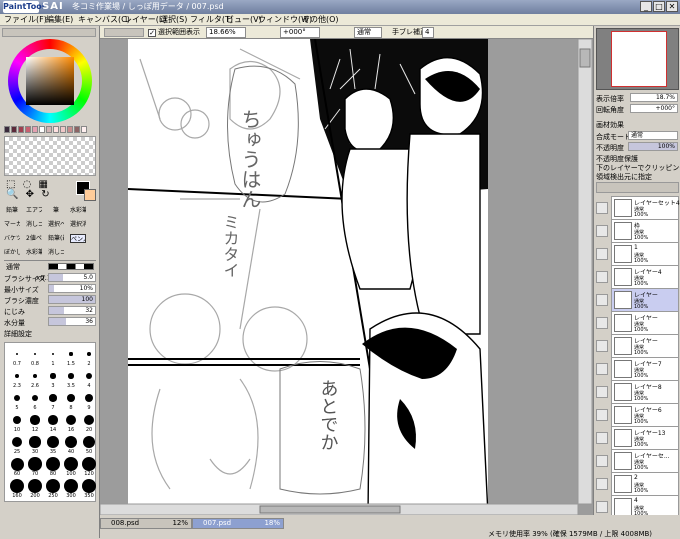 This screenshot has width=680, height=539. What do you see at coordinates (59, 20) in the screenshot?
I see `menu-edit: 編集(E)` at bounding box center [59, 20].